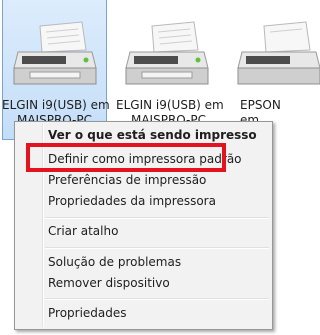 This screenshot has height=335, width=320. I want to click on device-tile-epson: EPSON em, so click(278, 70).